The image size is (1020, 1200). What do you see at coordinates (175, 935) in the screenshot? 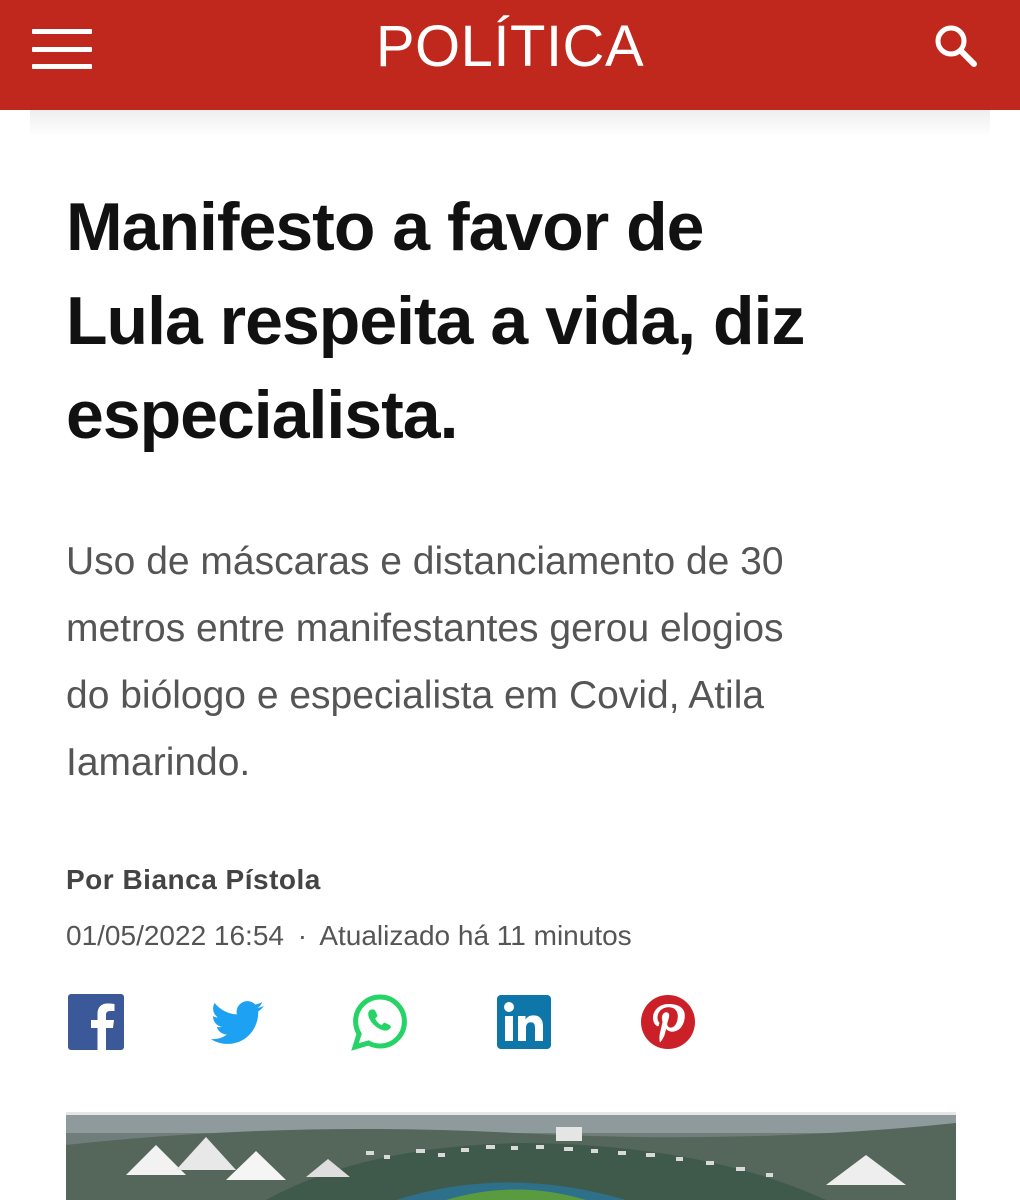
I see `publish-date: 01/05/2022 16:54` at bounding box center [175, 935].